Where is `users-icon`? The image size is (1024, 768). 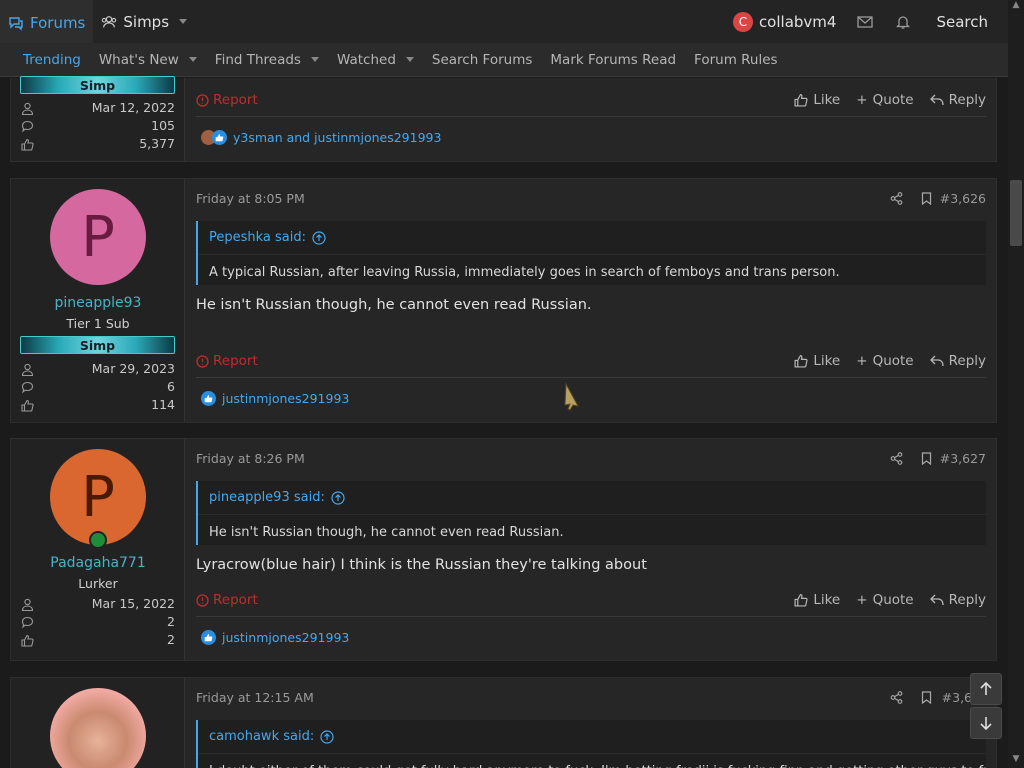 users-icon is located at coordinates (109, 21).